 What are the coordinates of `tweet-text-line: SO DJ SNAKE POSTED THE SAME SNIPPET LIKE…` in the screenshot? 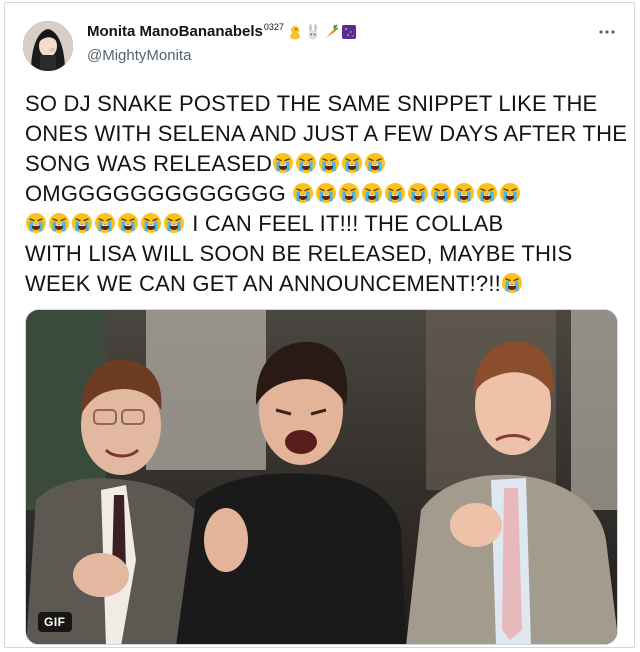 It's located at (325, 104).